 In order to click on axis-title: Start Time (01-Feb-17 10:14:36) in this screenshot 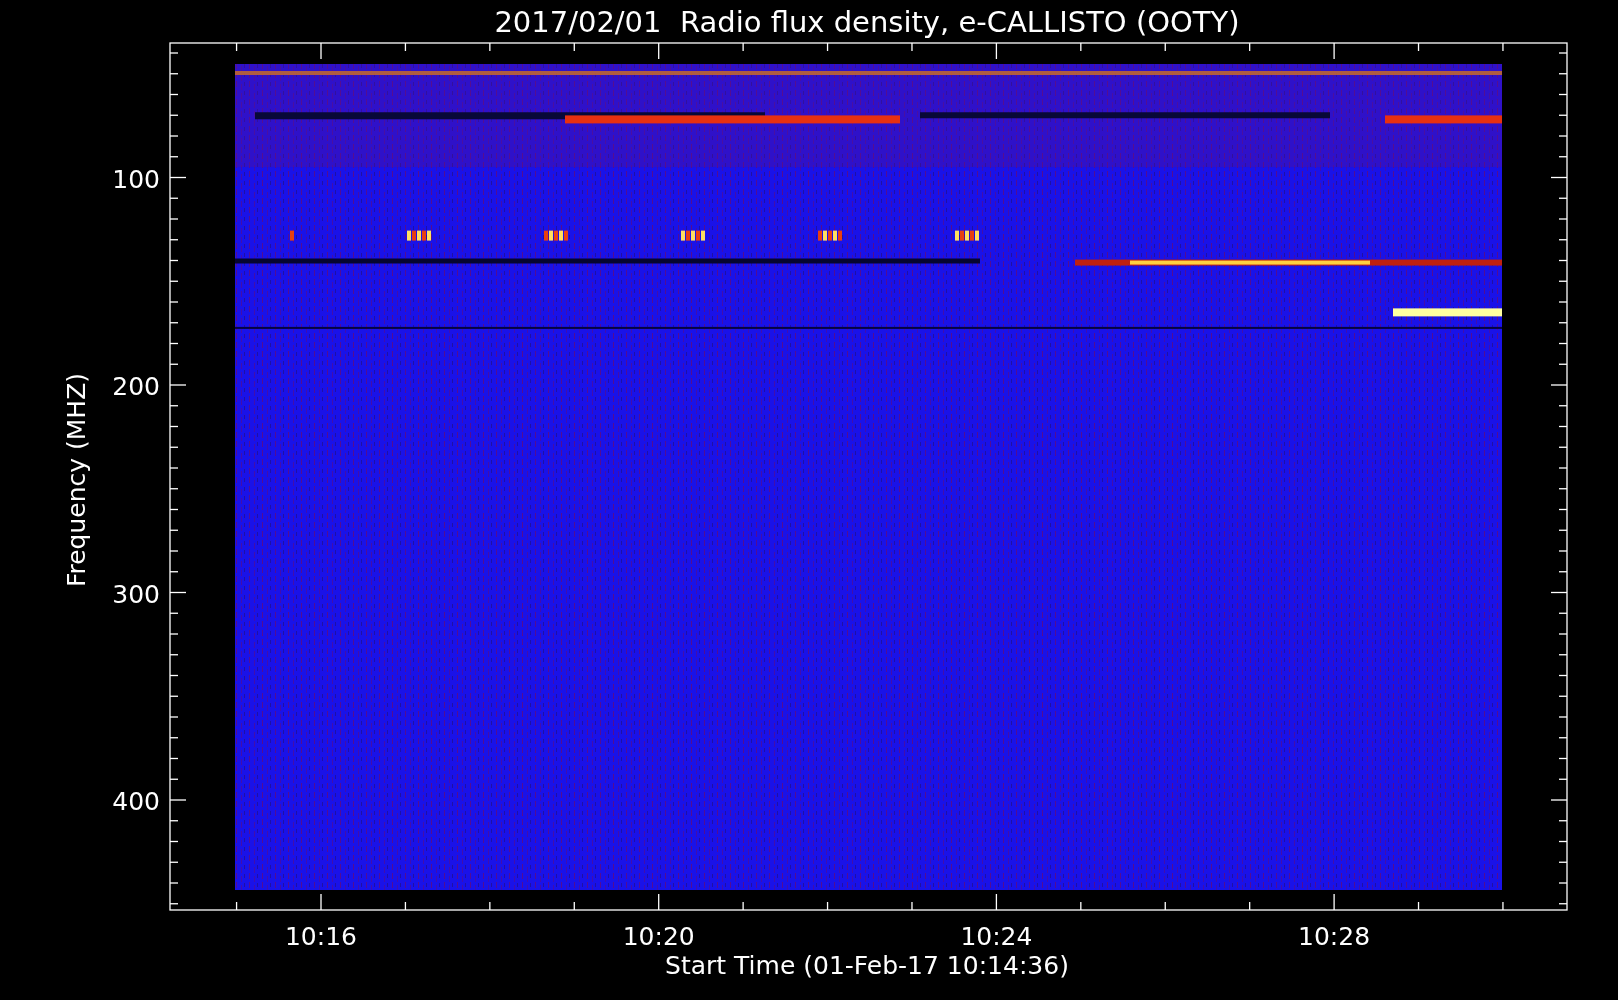, I will do `click(867, 965)`.